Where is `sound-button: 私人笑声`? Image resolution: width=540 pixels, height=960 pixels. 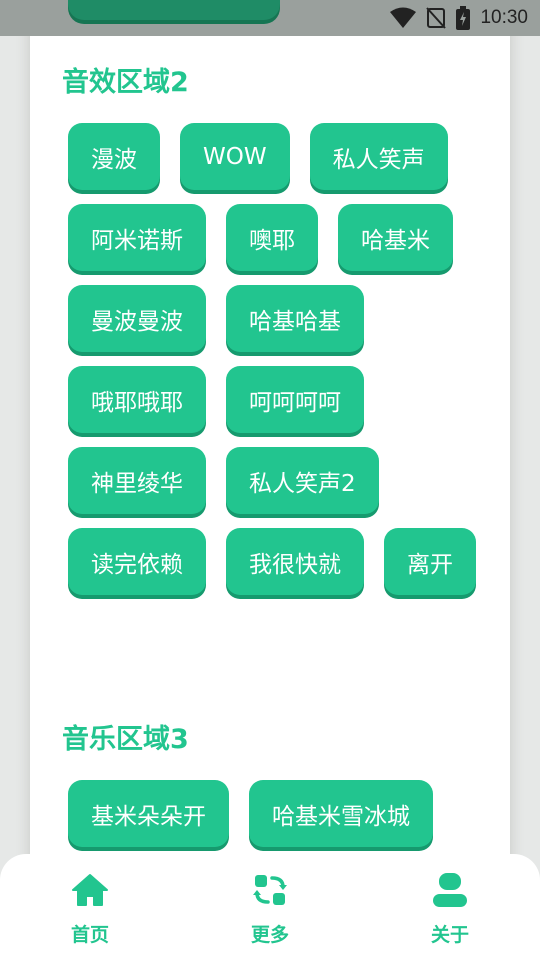 sound-button: 私人笑声 is located at coordinates (378, 156).